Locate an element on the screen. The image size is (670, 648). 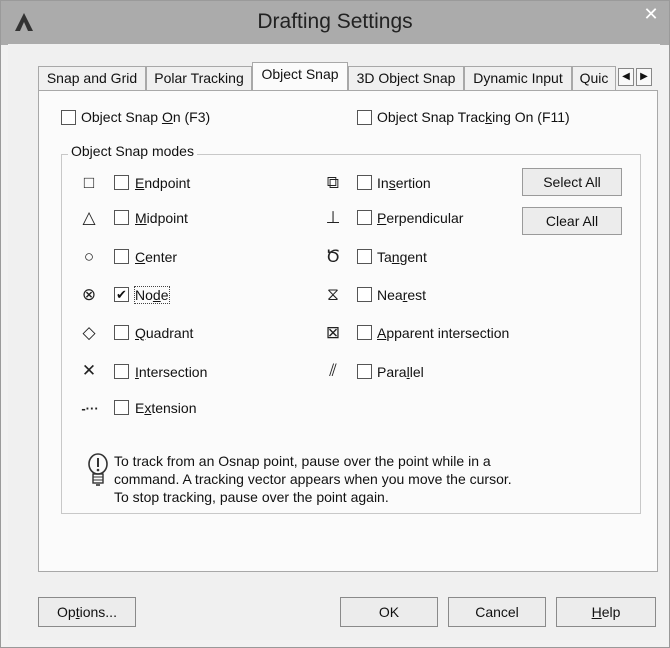
extension-icon: -··· is located at coordinates (90, 408).